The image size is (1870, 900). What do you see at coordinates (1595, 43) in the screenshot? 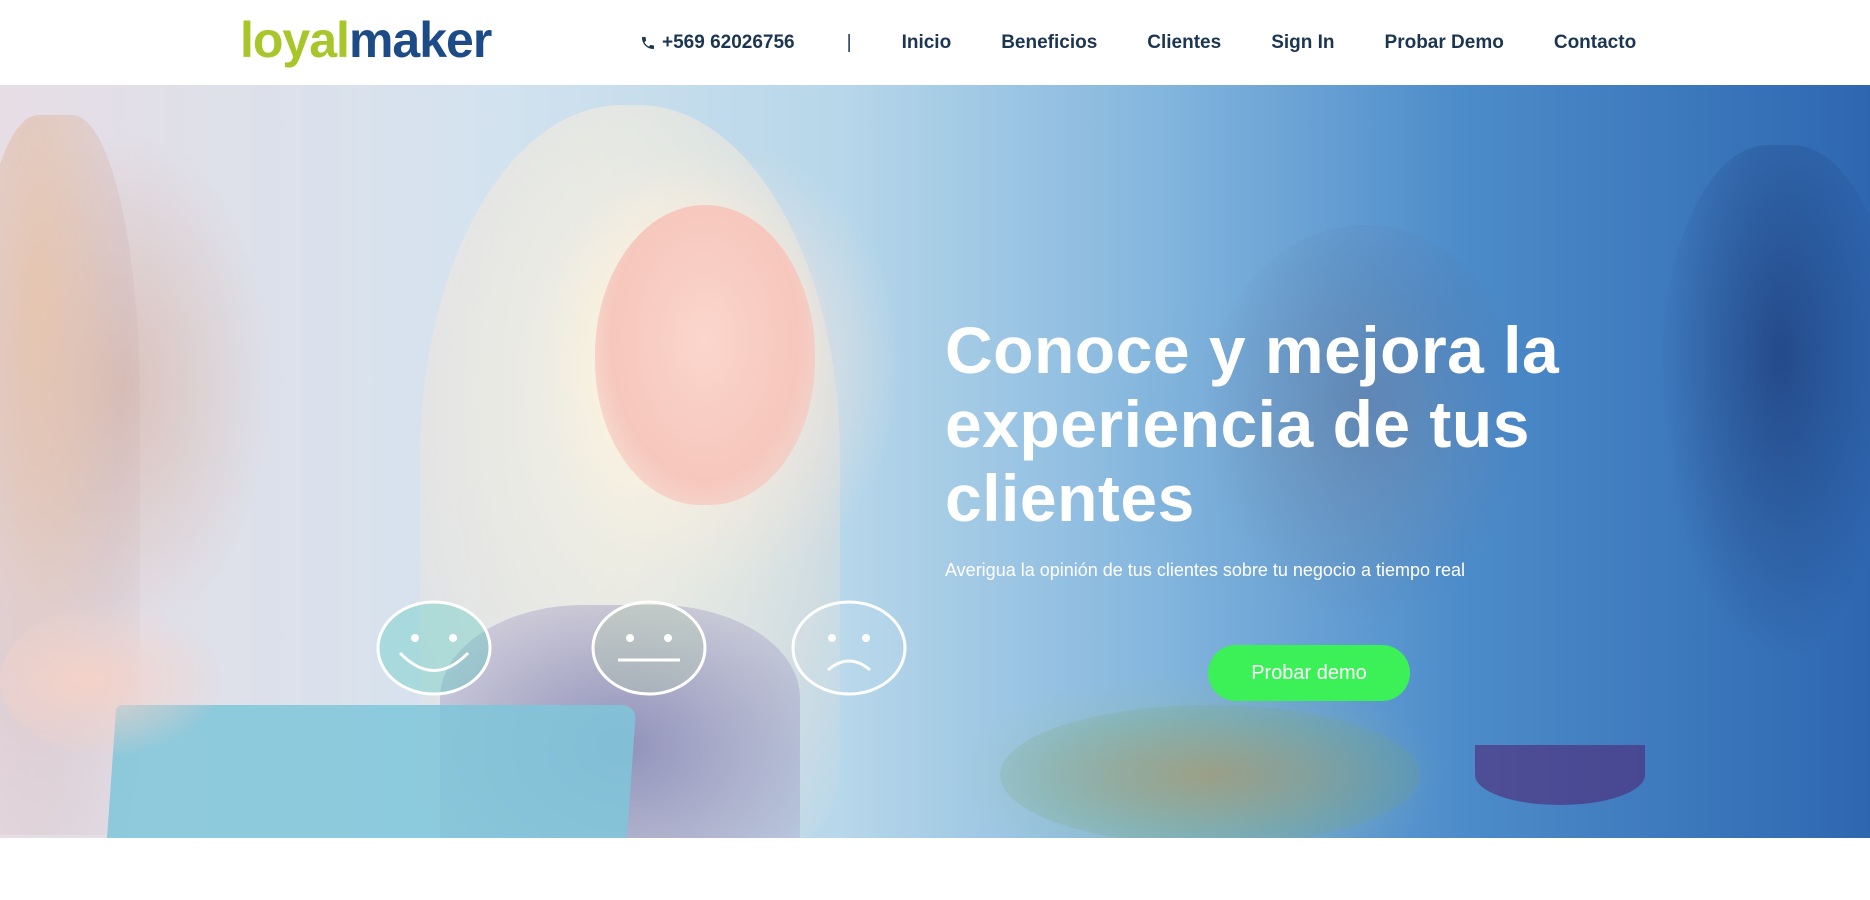
I see `nav-item-contacto: Contacto` at bounding box center [1595, 43].